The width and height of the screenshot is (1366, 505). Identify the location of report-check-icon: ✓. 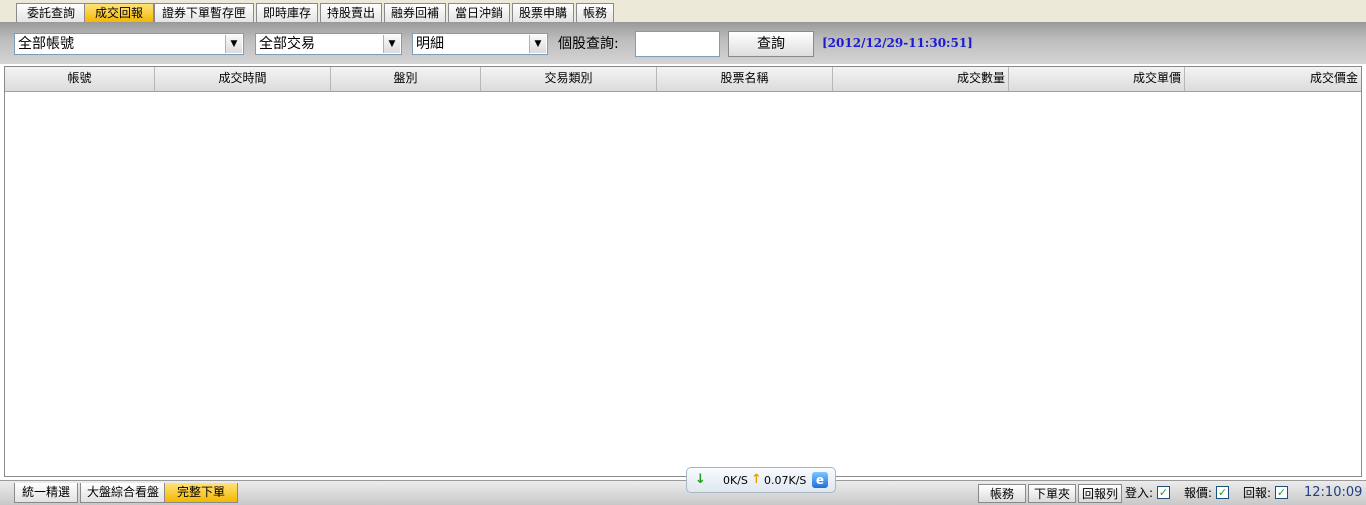
(1281, 492).